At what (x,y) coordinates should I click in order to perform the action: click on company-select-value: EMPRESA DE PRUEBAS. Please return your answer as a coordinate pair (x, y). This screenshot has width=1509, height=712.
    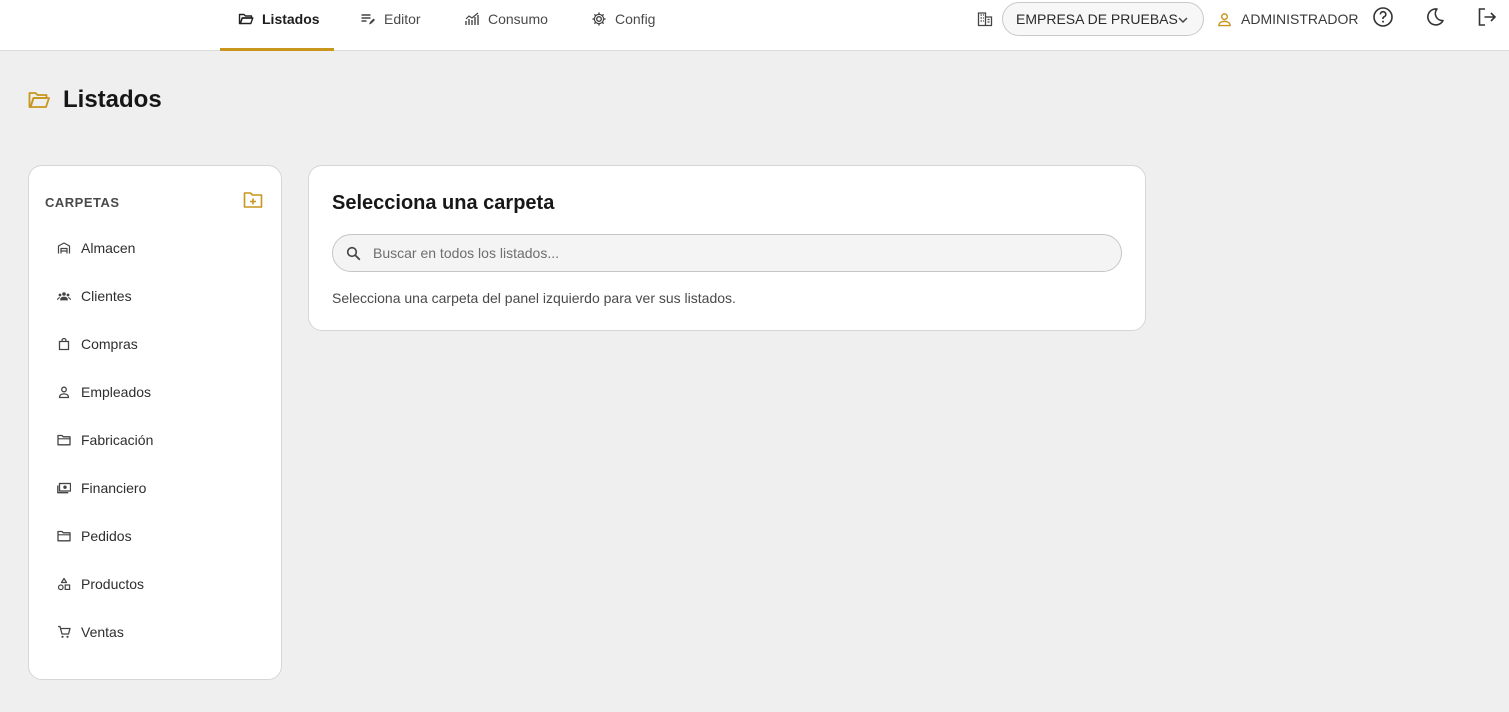
    Looking at the image, I should click on (1097, 19).